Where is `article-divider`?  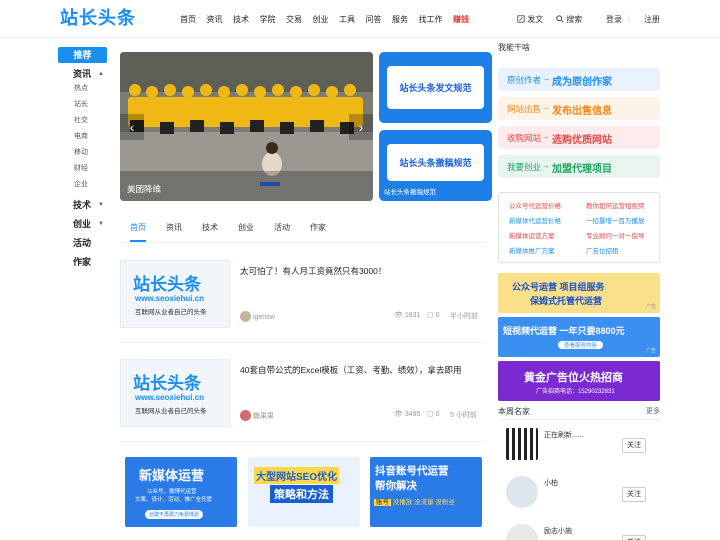 article-divider is located at coordinates (302, 441).